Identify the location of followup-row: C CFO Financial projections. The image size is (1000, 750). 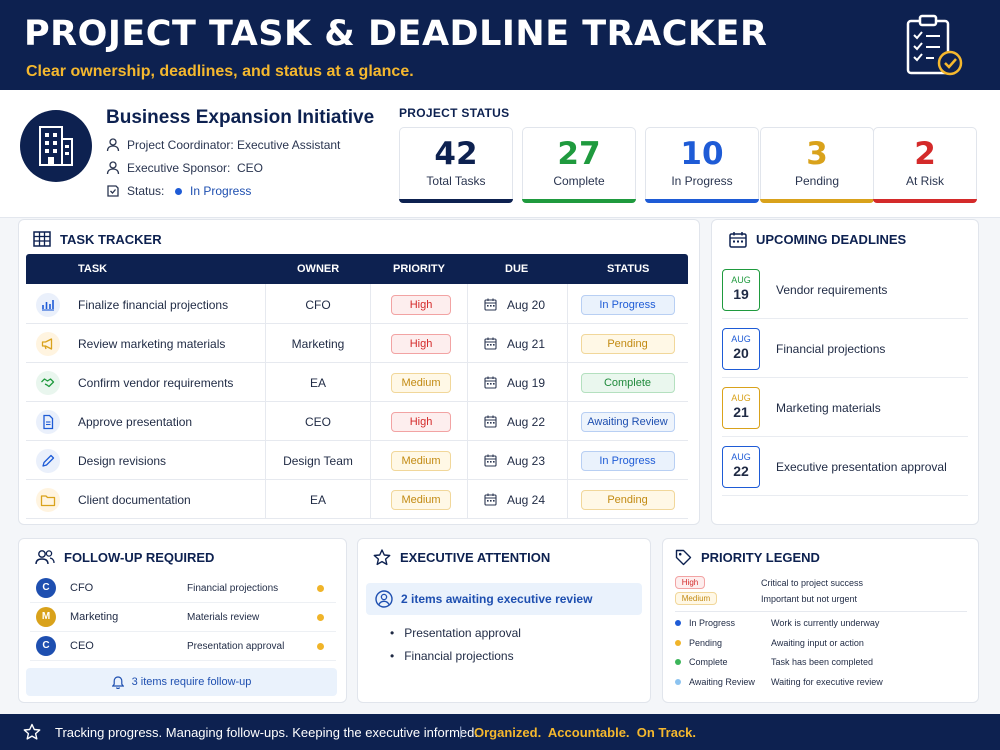
(183, 588).